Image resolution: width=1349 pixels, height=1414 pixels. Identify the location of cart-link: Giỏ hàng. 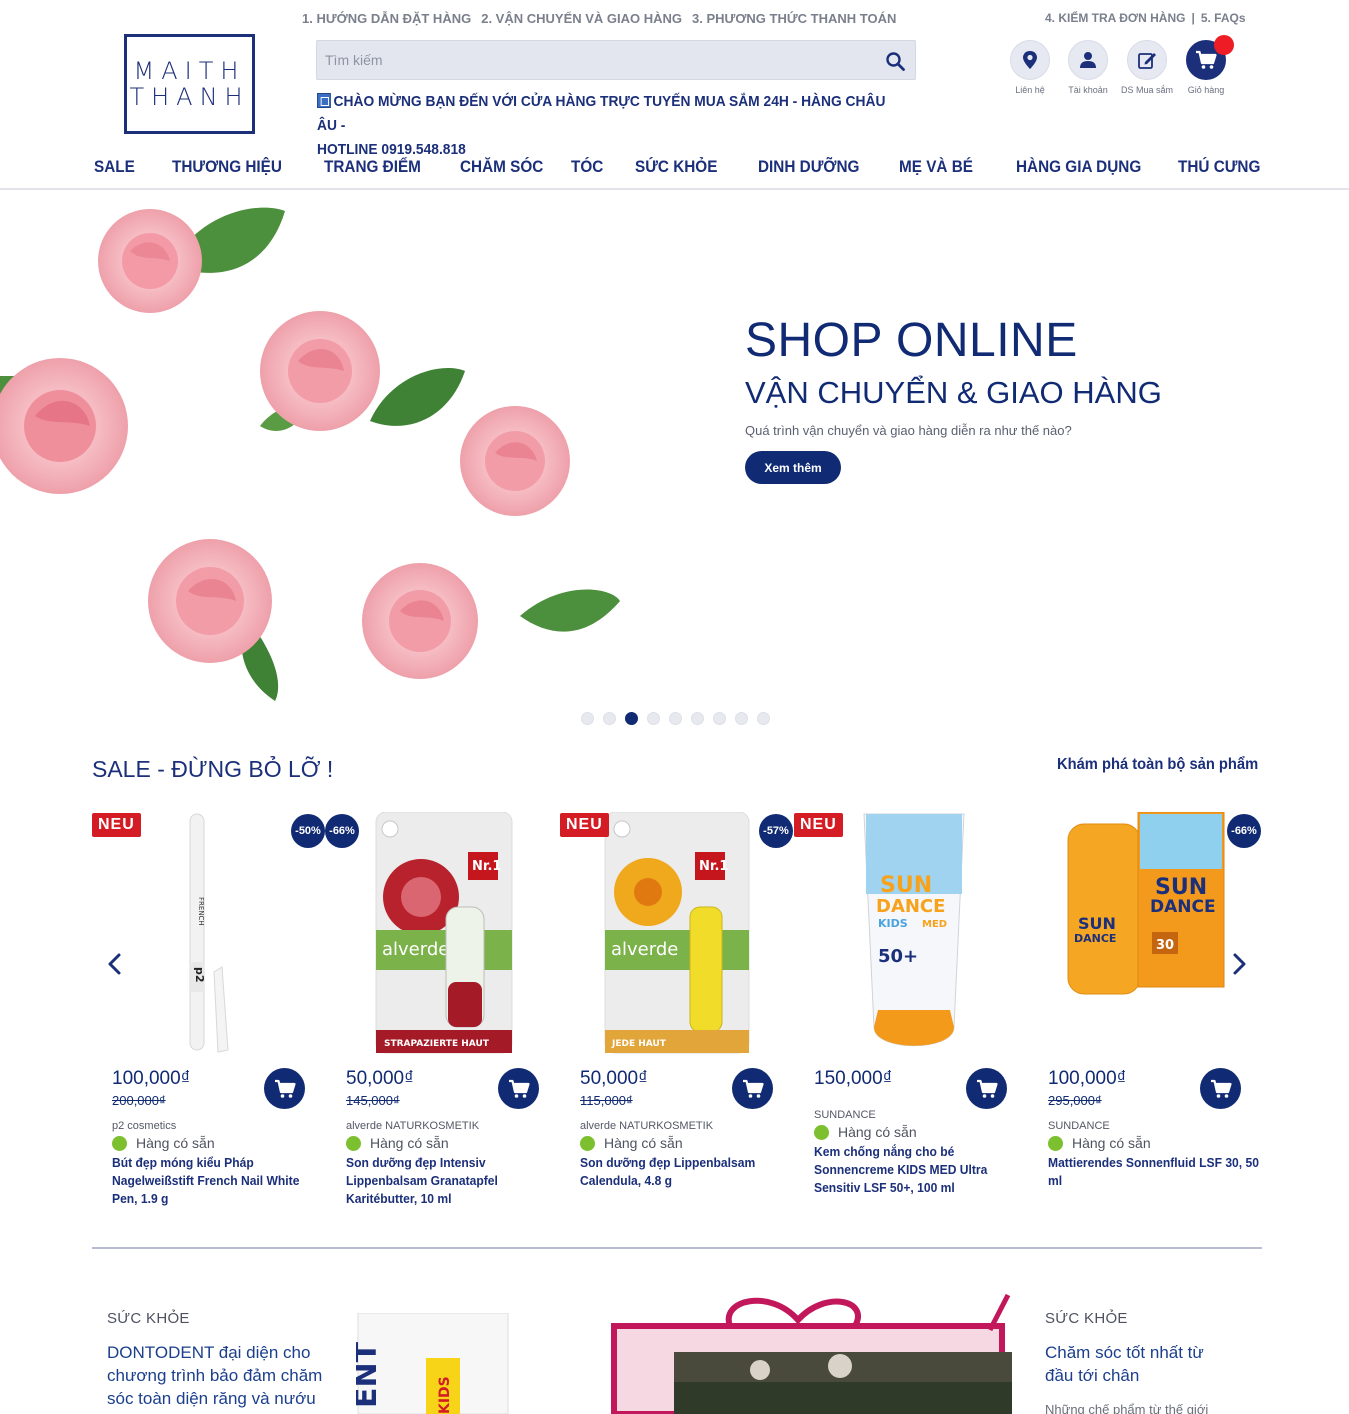
(1206, 65).